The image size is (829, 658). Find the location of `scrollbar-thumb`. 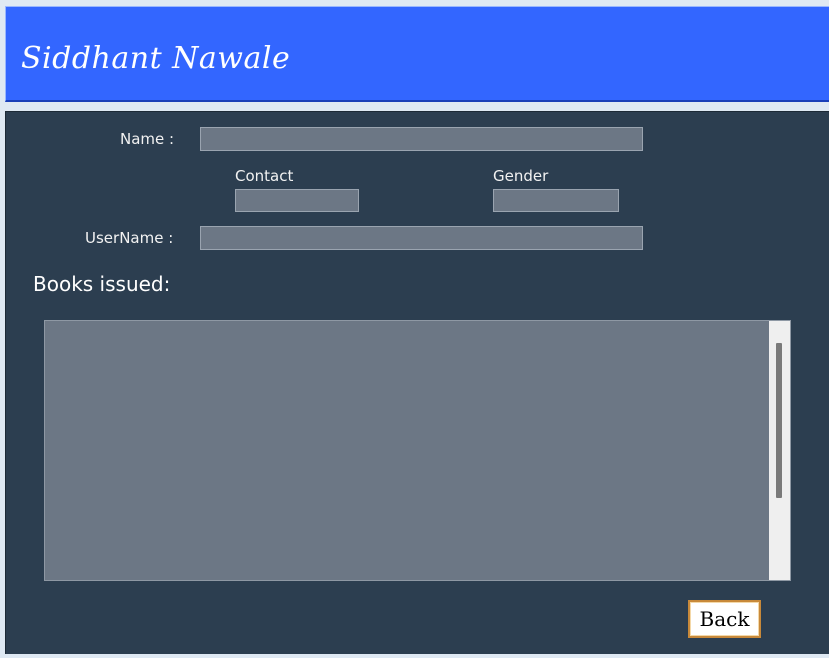

scrollbar-thumb is located at coordinates (779, 420).